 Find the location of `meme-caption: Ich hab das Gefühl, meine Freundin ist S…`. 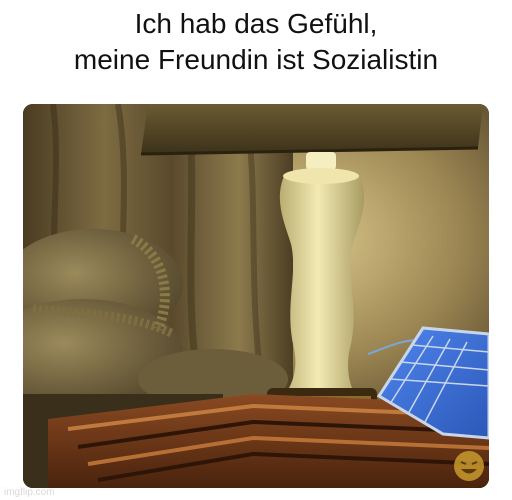

meme-caption: Ich hab das Gefühl, meine Freundin ist S… is located at coordinates (256, 42).